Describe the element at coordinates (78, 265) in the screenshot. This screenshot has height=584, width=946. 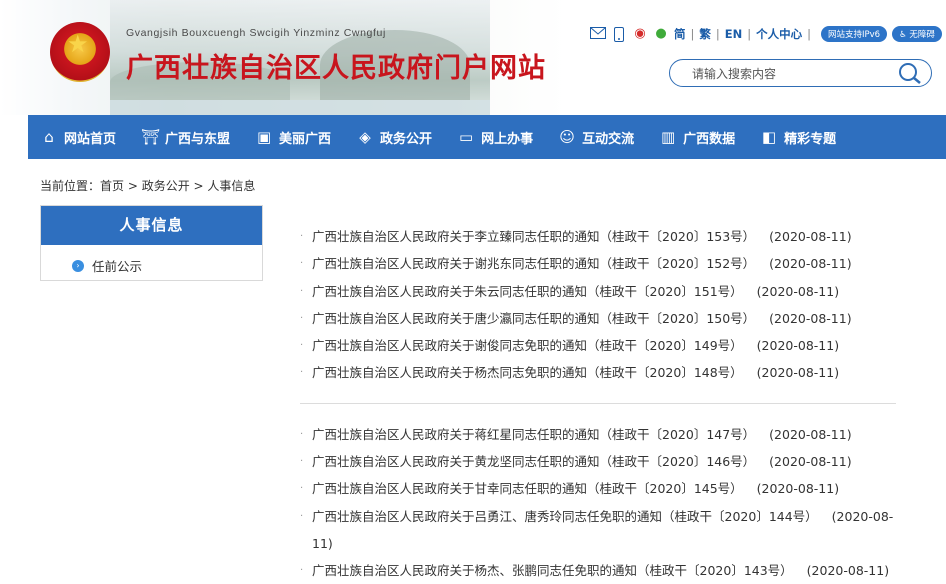
I see `arrow-right-icon: ›` at that location.